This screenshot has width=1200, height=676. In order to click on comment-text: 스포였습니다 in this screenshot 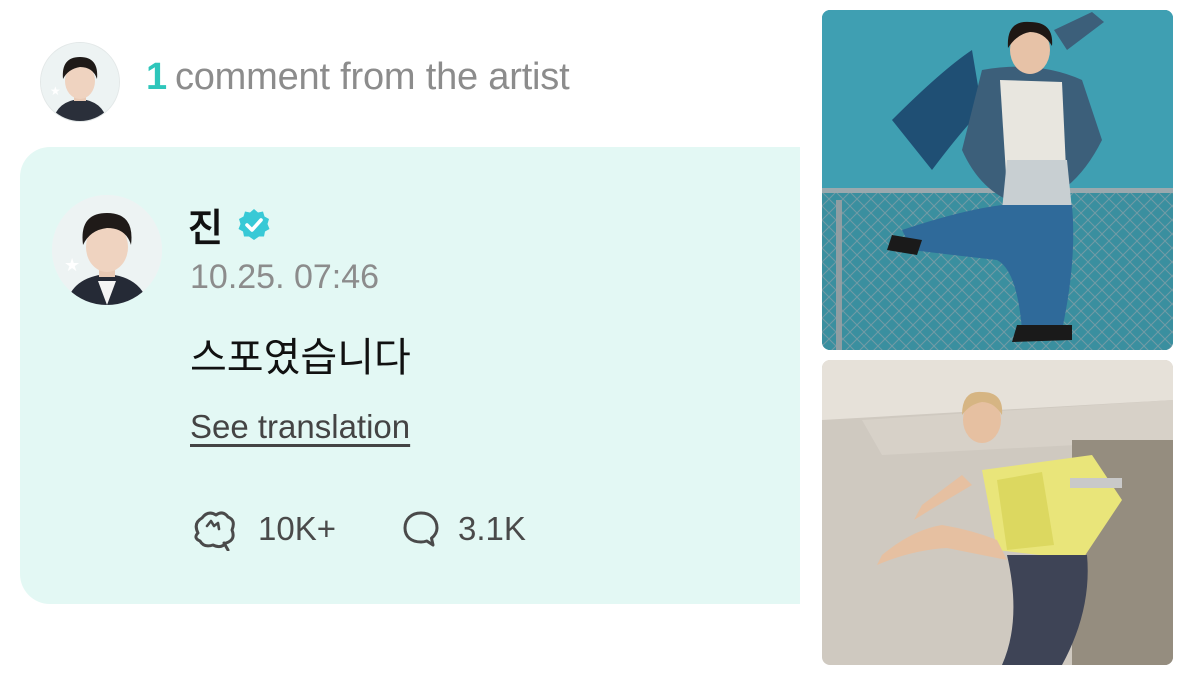, I will do `click(300, 358)`.